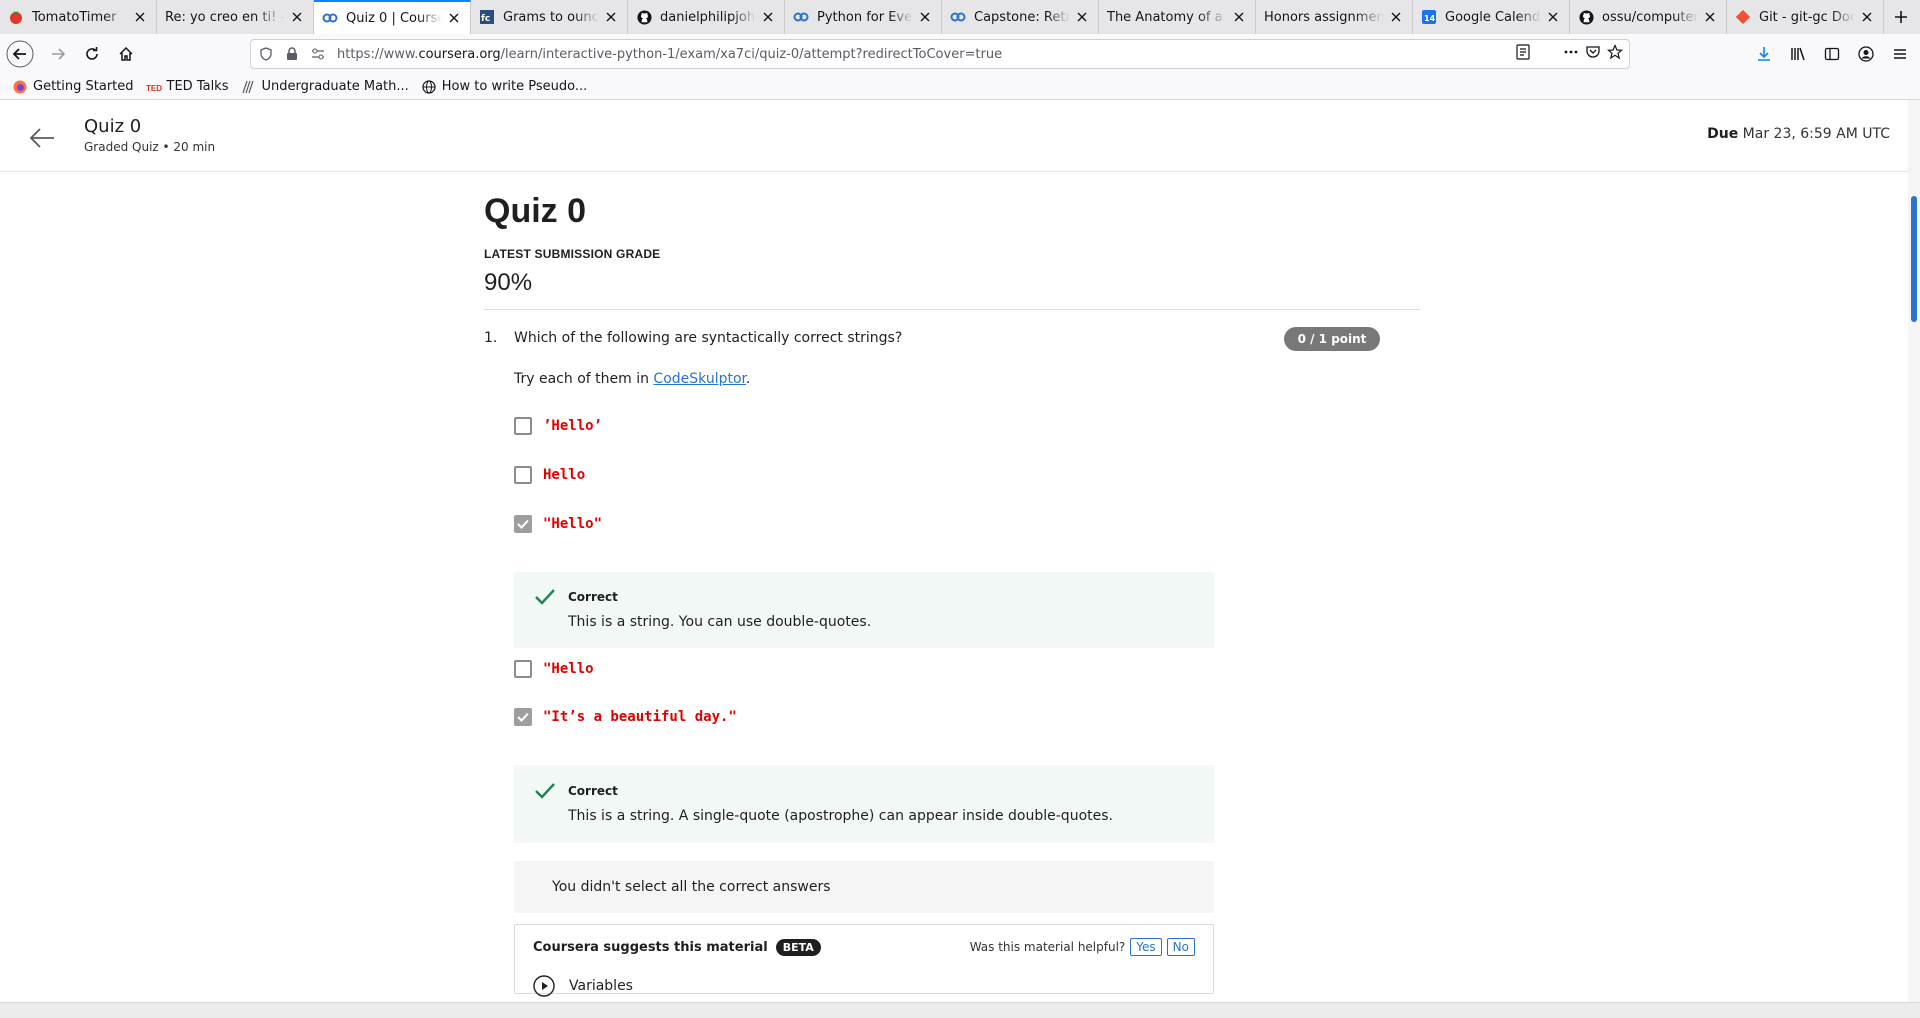 Image resolution: width=1920 pixels, height=1018 pixels. I want to click on option-label: "Hello, so click(568, 669).